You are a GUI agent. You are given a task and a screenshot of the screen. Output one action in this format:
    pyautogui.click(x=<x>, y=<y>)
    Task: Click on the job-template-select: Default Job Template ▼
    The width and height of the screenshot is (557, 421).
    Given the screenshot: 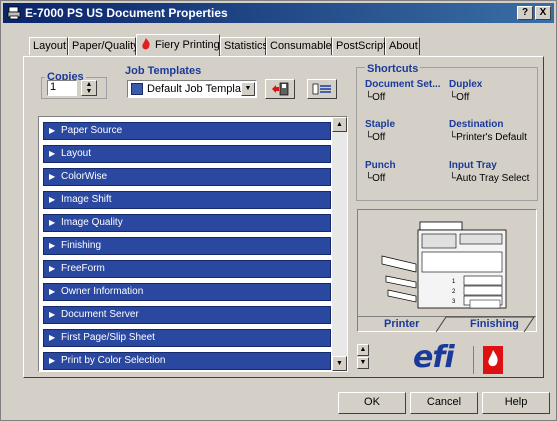 What is the action you would take?
    pyautogui.click(x=192, y=89)
    